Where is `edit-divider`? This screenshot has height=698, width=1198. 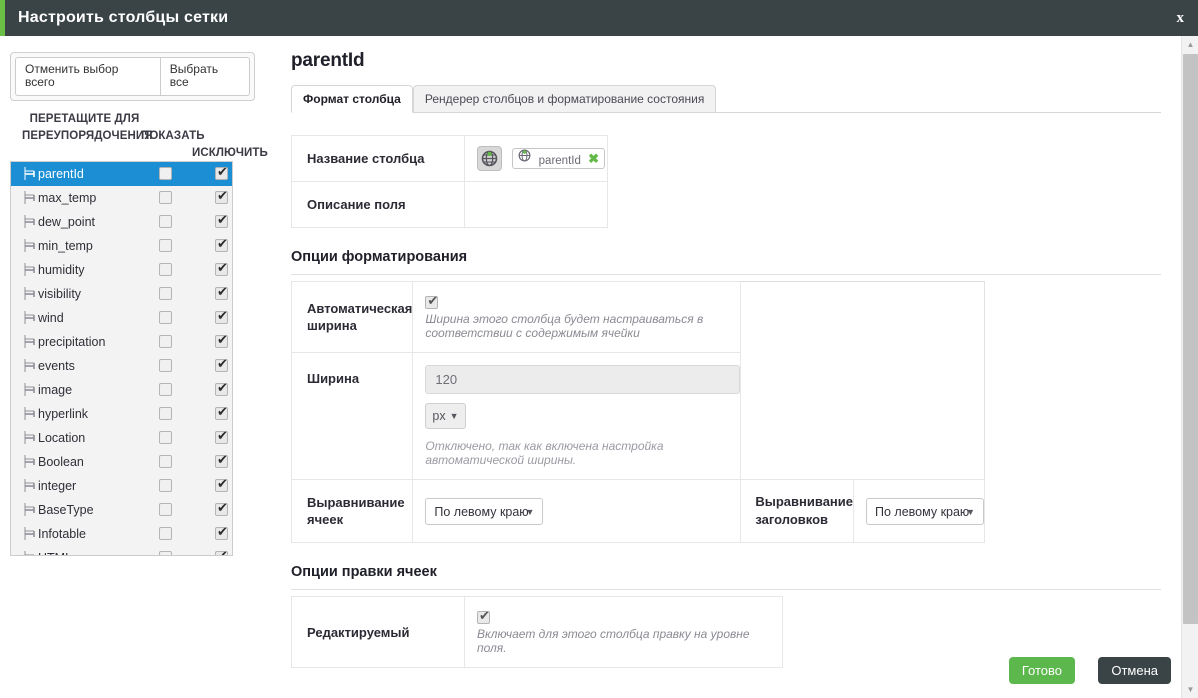
edit-divider is located at coordinates (726, 589).